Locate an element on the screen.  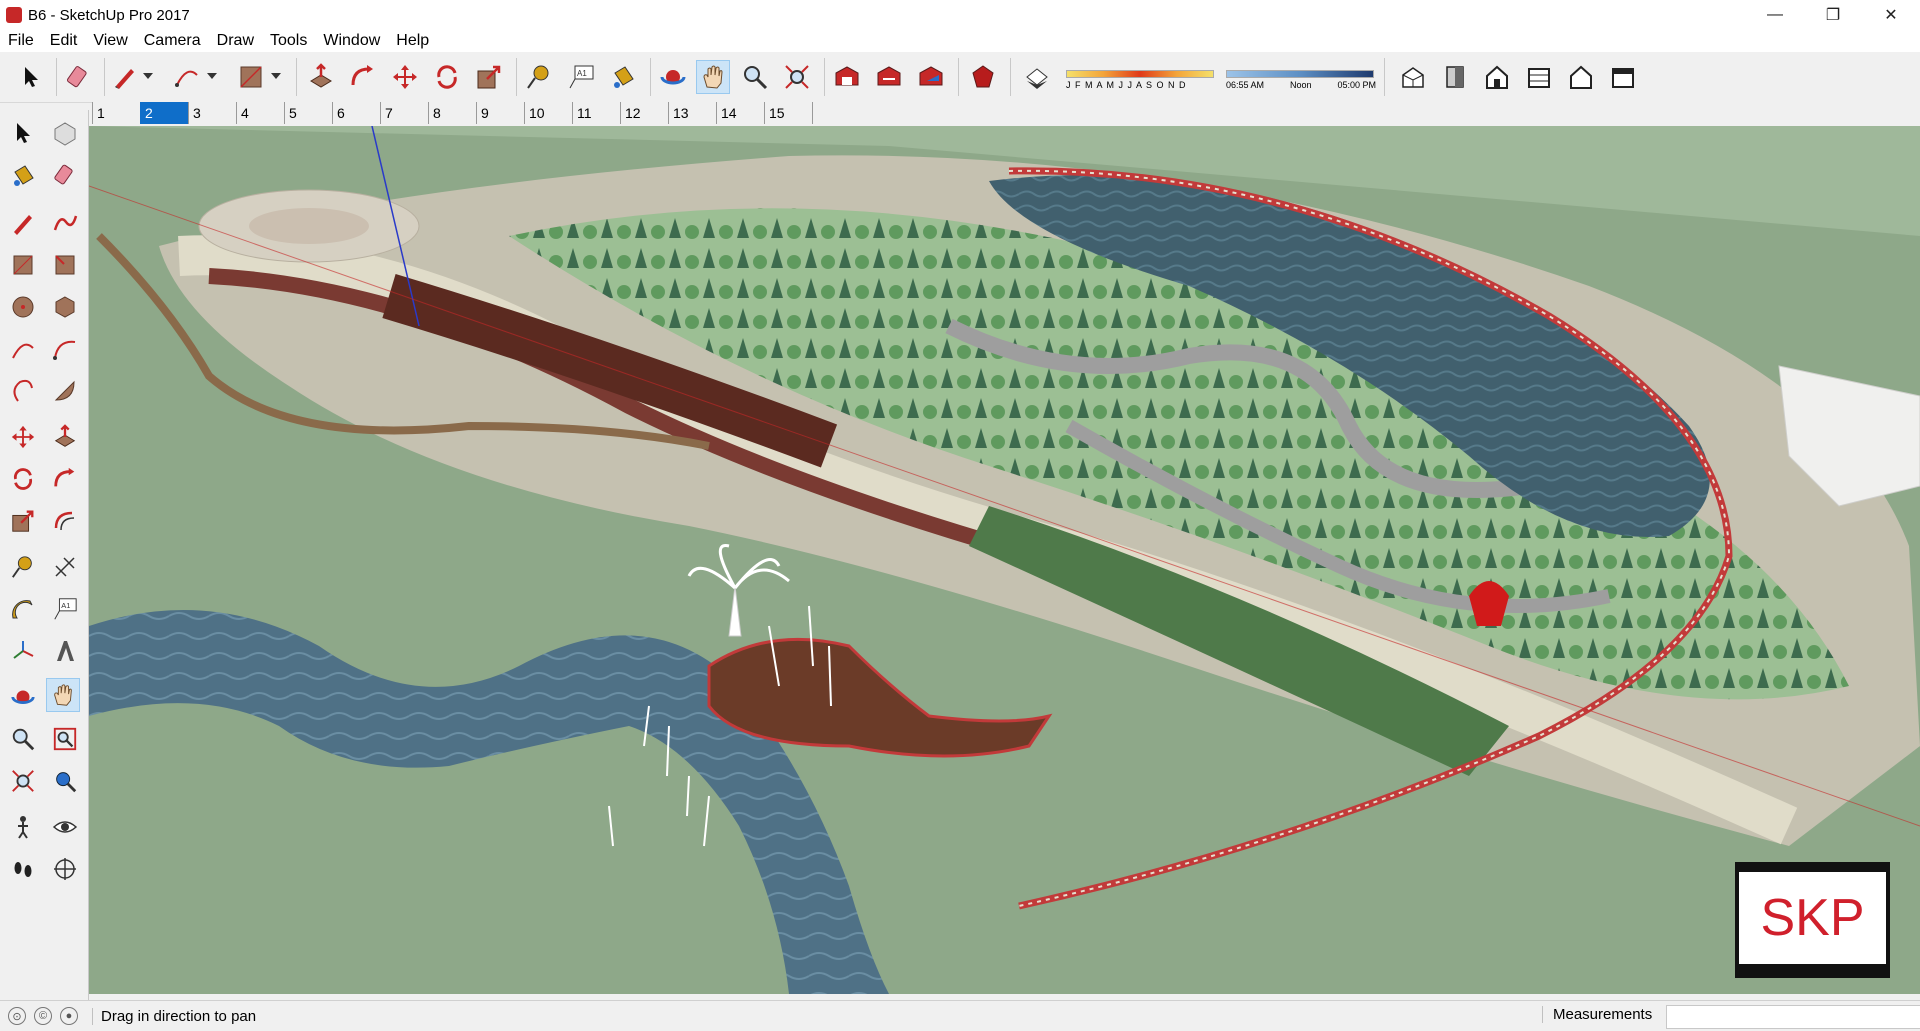
walk-footprints-icon is located at coordinates (23, 869).